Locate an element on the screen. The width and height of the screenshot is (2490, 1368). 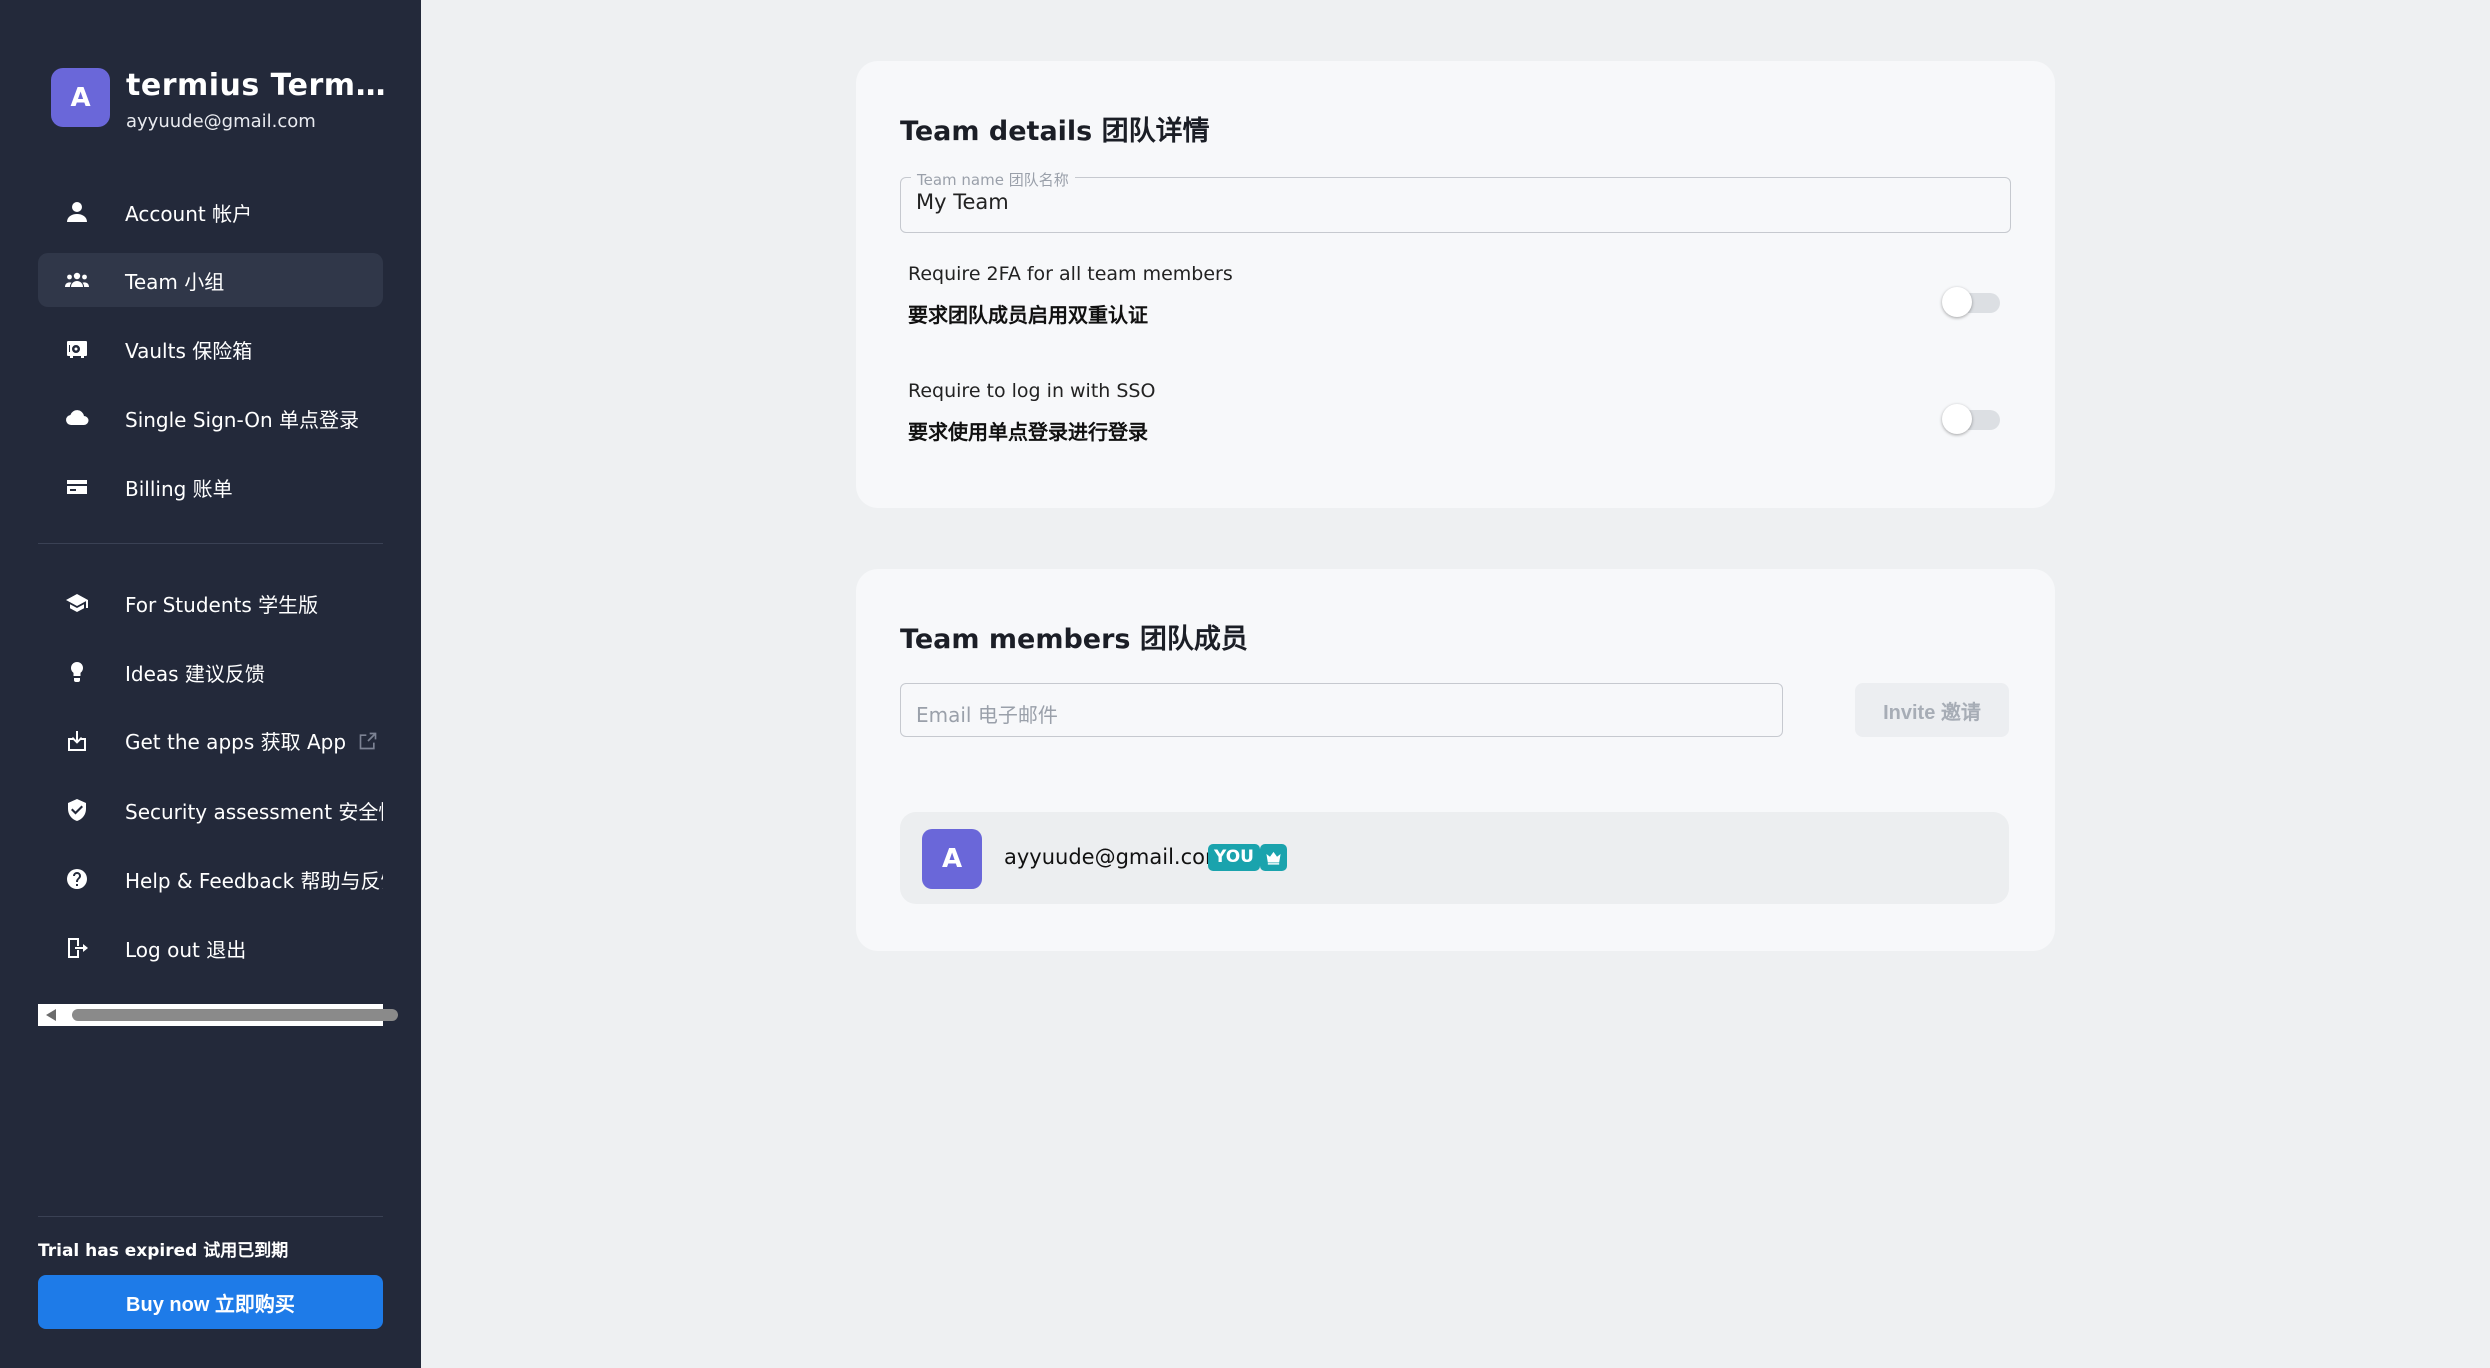
require-sso-setting: Require to log in with SSO 要求使用单点登录进行登录 is located at coordinates (1458, 412).